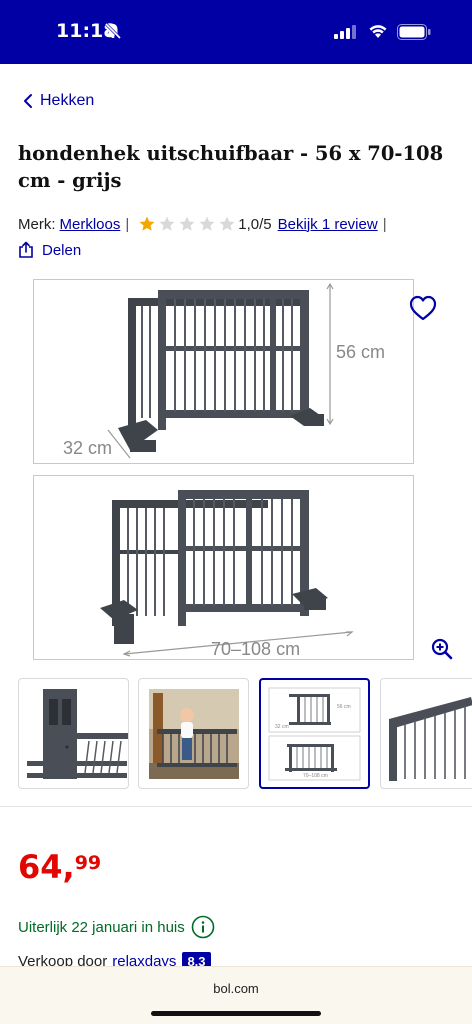 This screenshot has height=1024, width=472. Describe the element at coordinates (328, 224) in the screenshot. I see `review-link: Bekijk 1 review` at that location.